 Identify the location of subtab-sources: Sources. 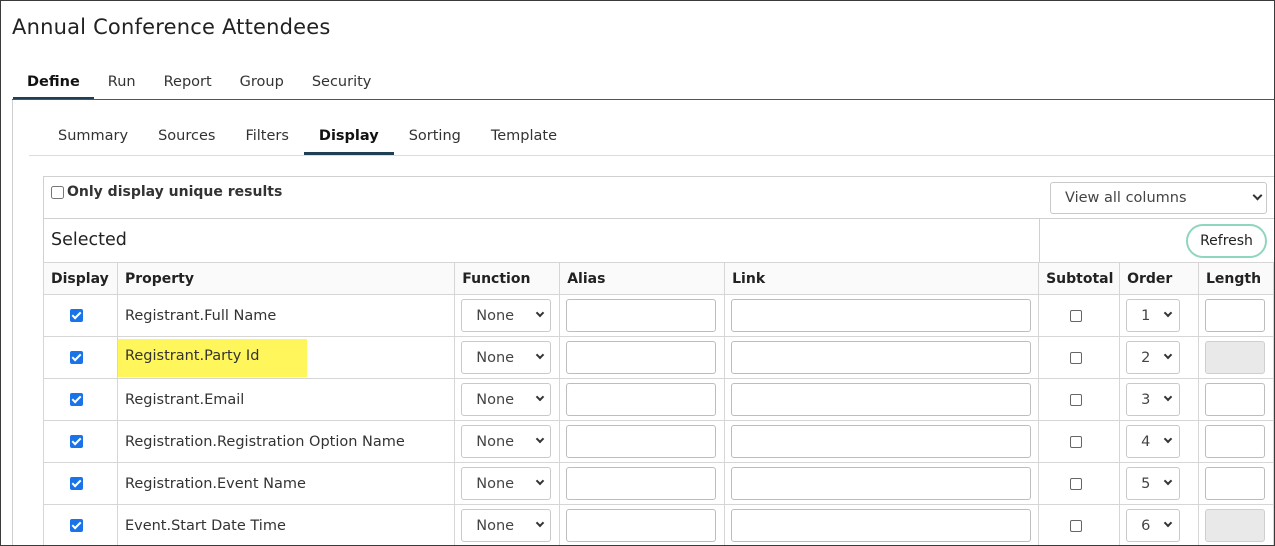
(186, 140).